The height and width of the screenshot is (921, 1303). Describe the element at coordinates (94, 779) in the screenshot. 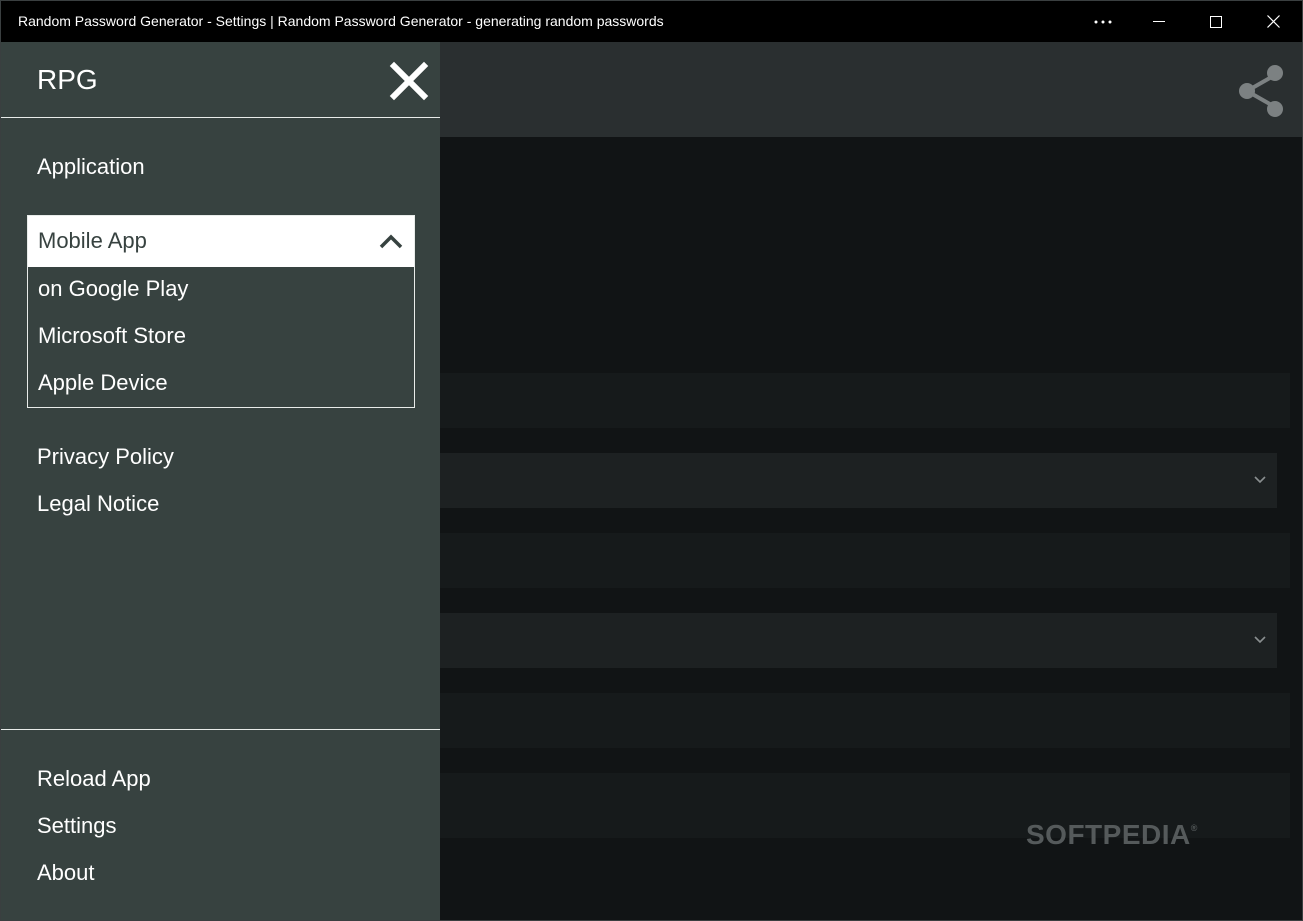

I see `nav-item-reload-app: Reload App` at that location.